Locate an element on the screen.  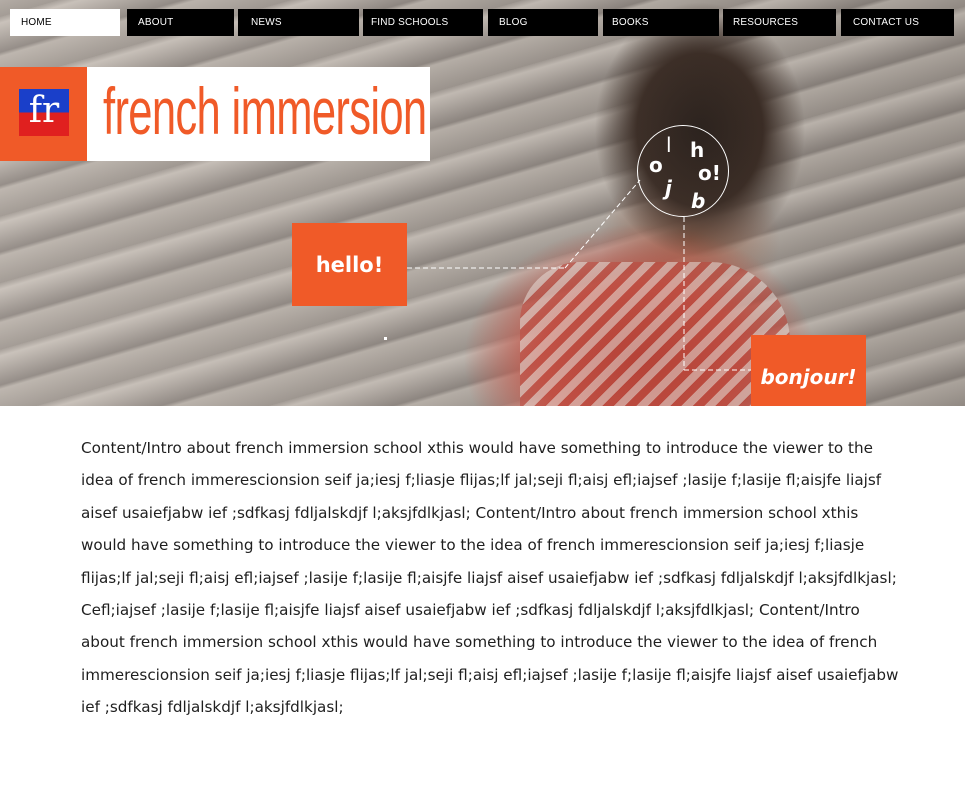
bonjour-text: bonjour! is located at coordinates (808, 376).